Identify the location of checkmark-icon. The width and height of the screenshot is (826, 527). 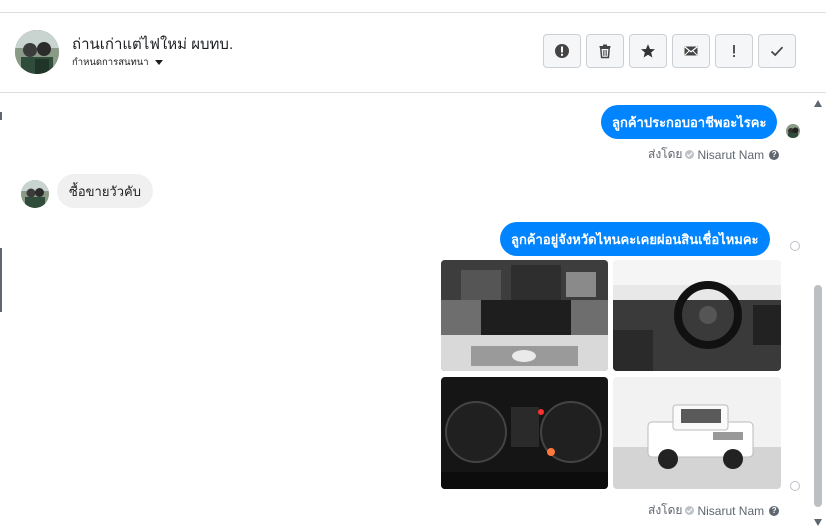
(777, 51).